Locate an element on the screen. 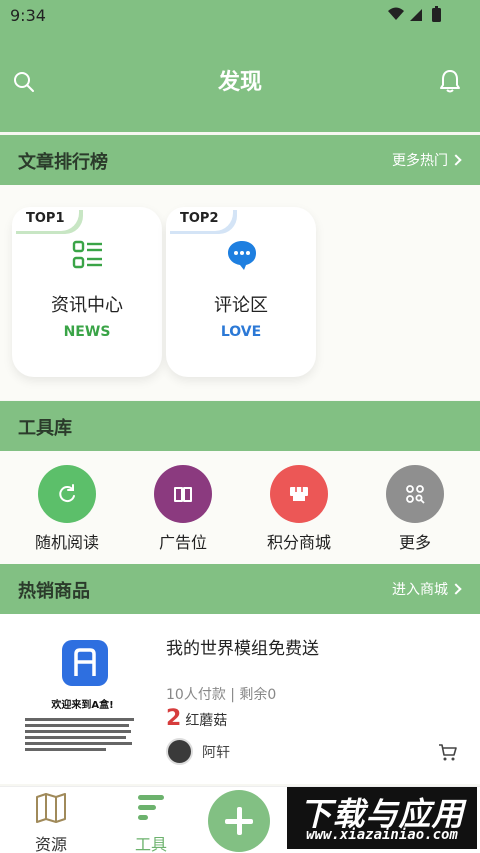 The height and width of the screenshot is (853, 480). chat-bubble-icon is located at coordinates (242, 255).